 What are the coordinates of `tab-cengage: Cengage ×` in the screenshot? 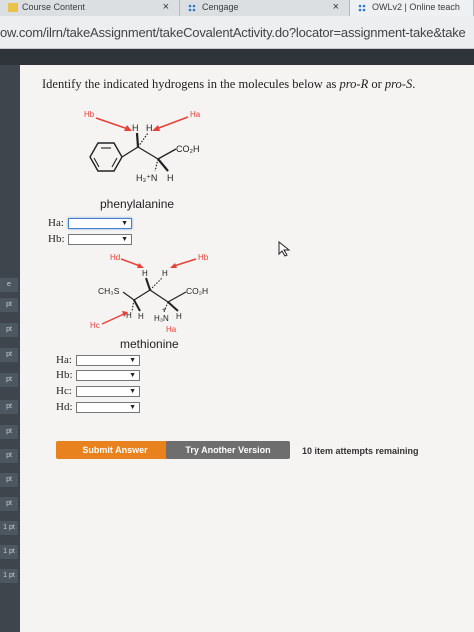 It's located at (265, 8).